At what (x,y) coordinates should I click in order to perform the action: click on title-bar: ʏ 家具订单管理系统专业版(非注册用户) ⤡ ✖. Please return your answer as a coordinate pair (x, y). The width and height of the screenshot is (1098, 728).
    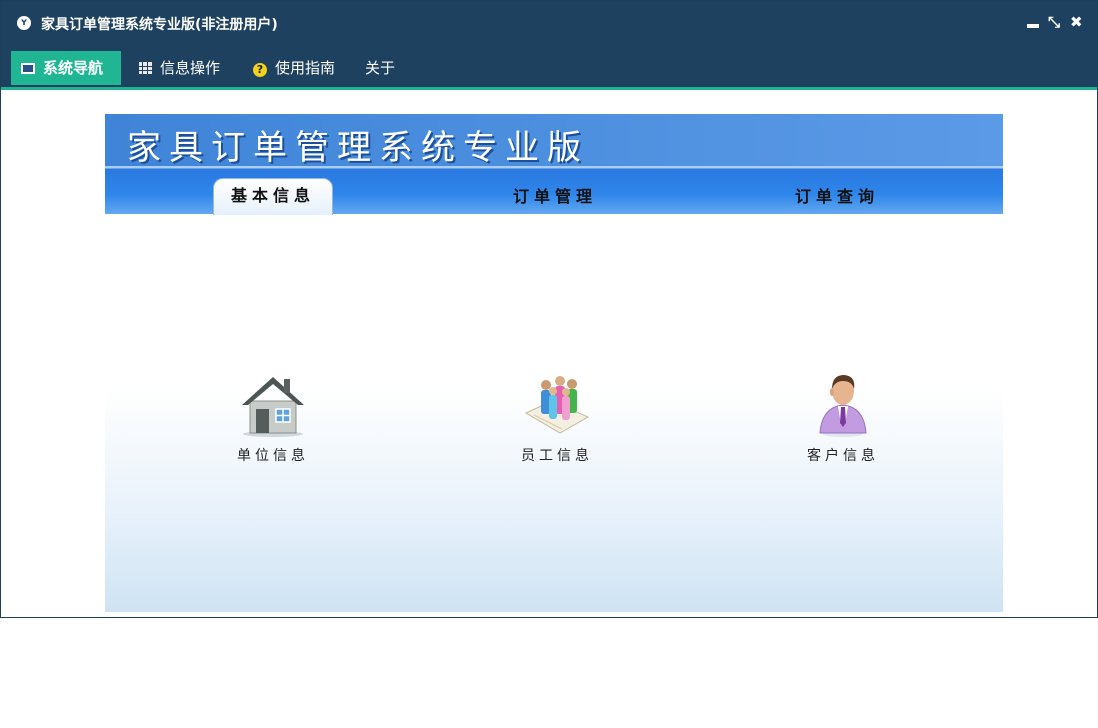
    Looking at the image, I should click on (549, 23).